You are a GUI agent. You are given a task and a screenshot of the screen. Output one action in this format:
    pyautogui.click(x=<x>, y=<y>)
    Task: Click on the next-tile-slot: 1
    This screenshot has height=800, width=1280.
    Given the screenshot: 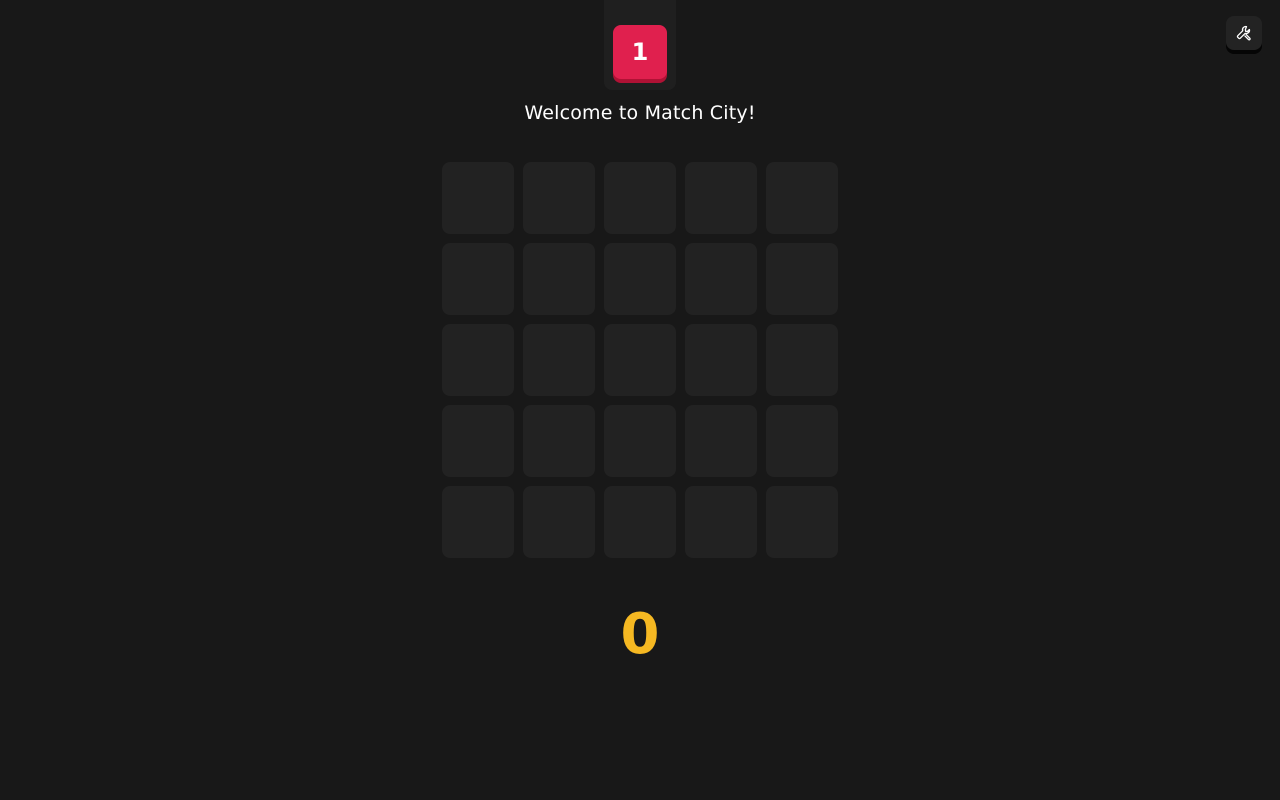 What is the action you would take?
    pyautogui.click(x=640, y=45)
    